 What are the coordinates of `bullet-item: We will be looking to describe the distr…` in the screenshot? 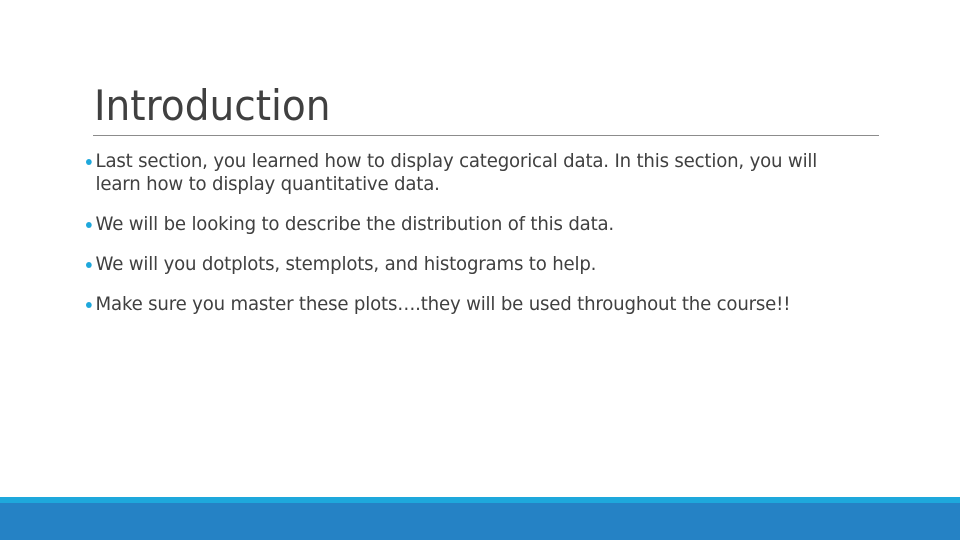 It's located at (468, 224).